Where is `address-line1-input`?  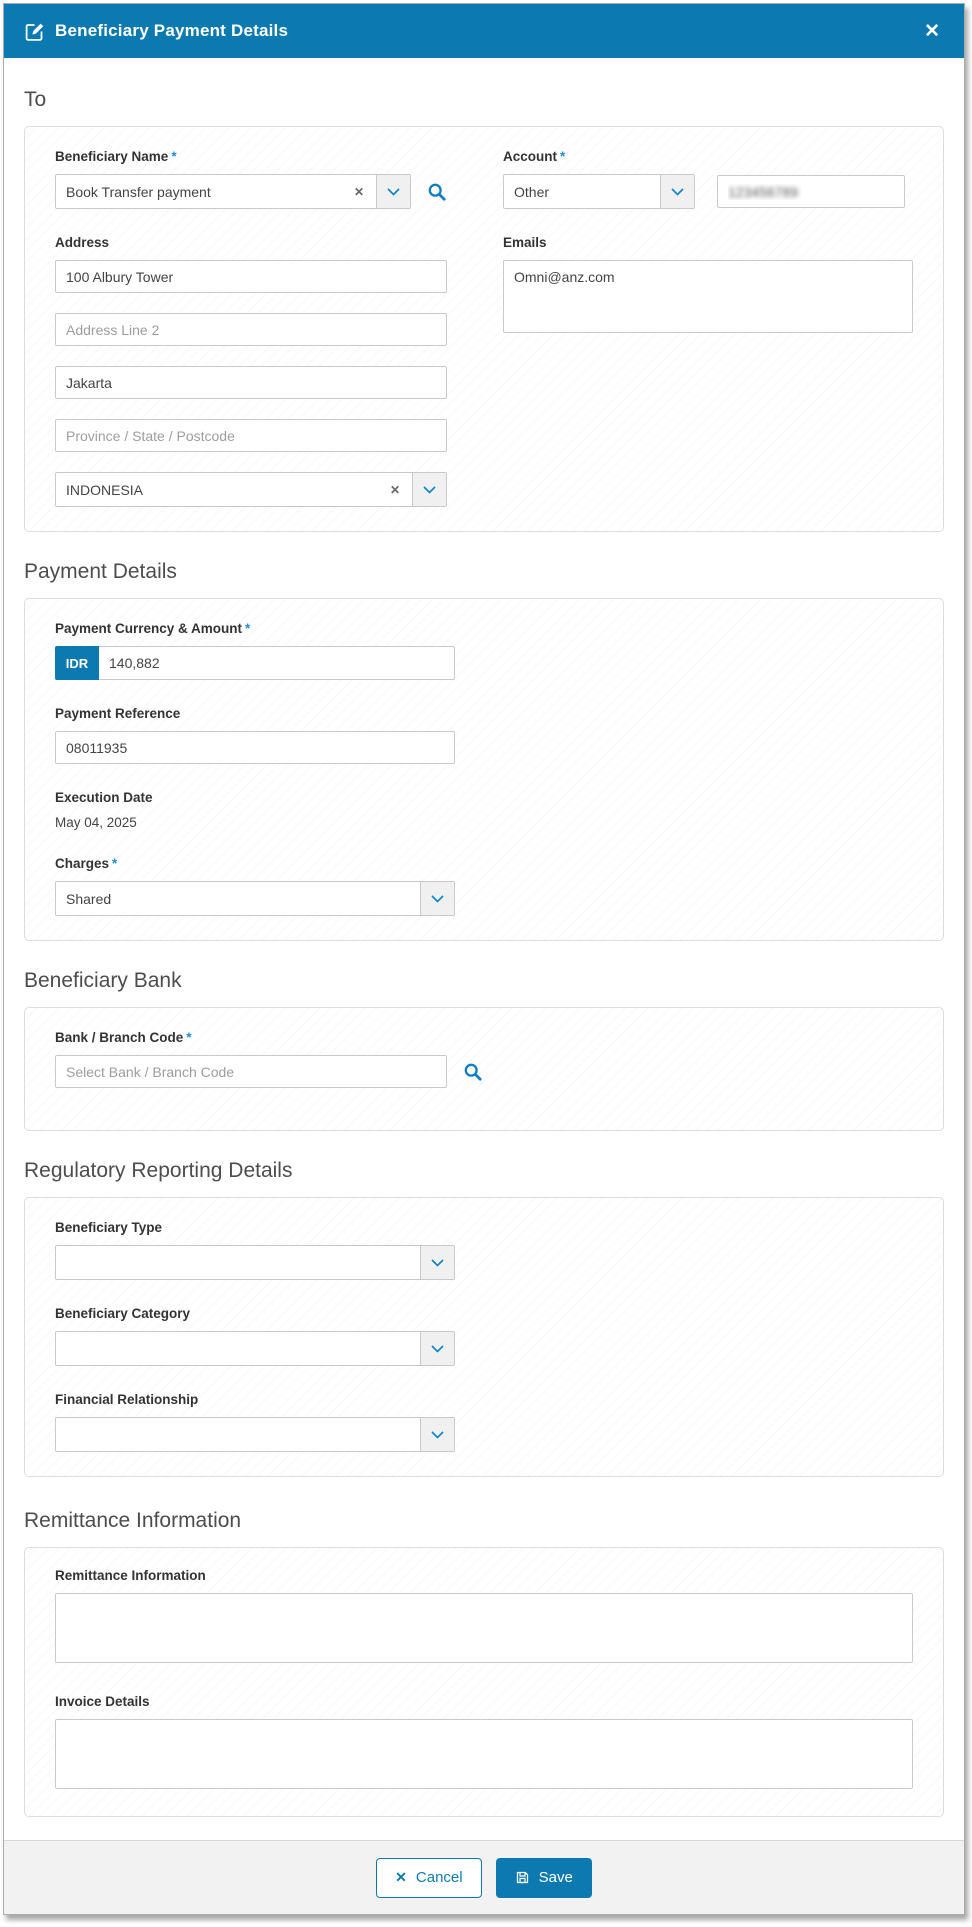 address-line1-input is located at coordinates (251, 276).